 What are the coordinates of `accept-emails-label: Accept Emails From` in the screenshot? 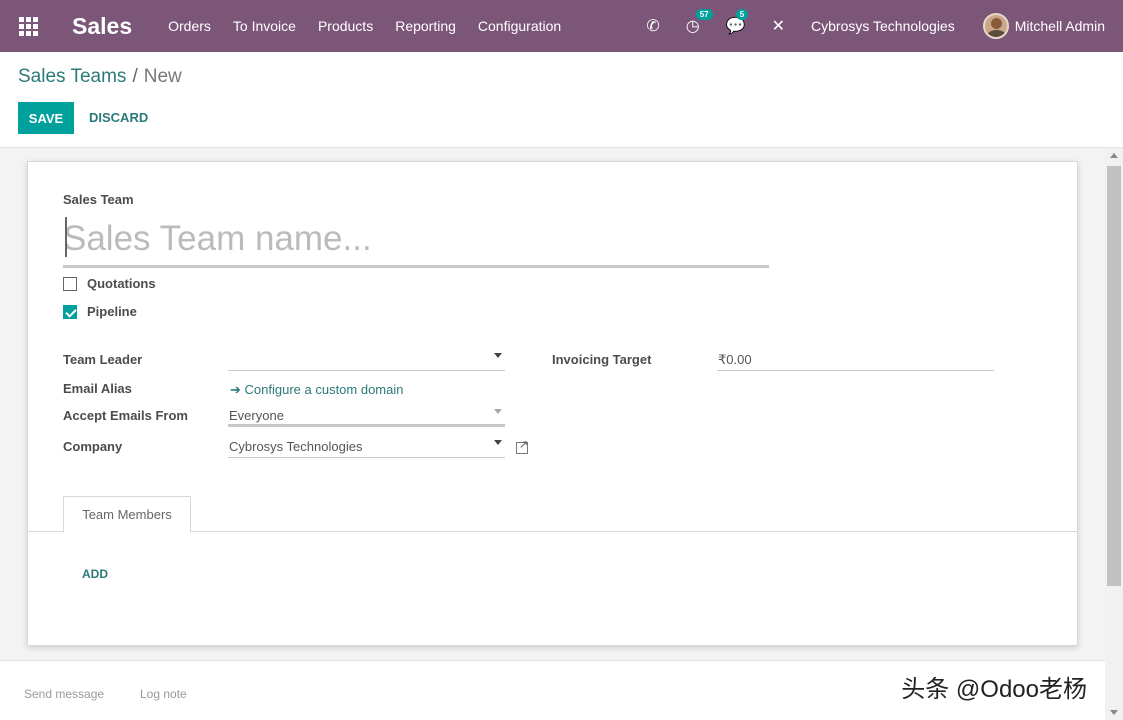 It's located at (125, 415).